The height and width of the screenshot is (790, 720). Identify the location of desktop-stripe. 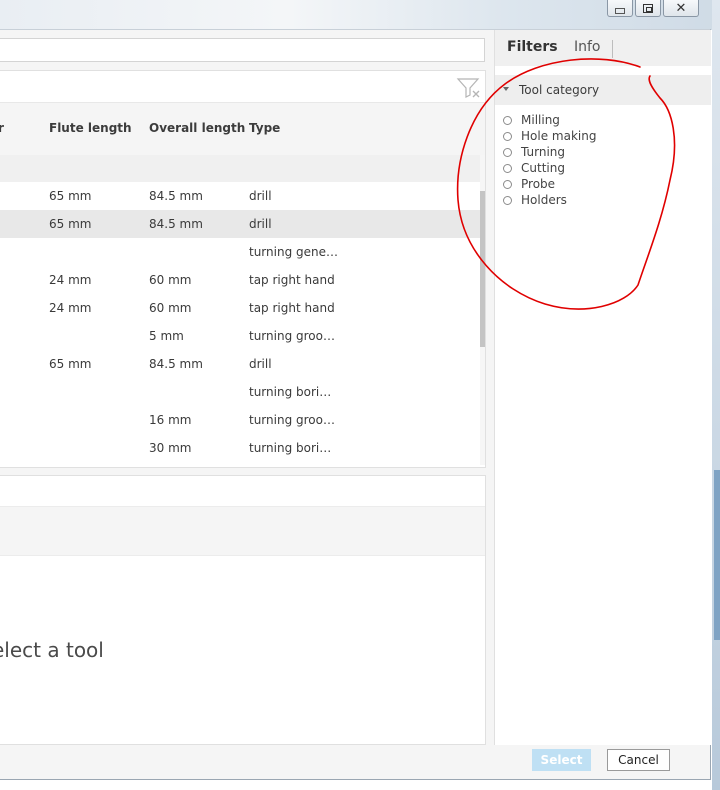
(717, 555).